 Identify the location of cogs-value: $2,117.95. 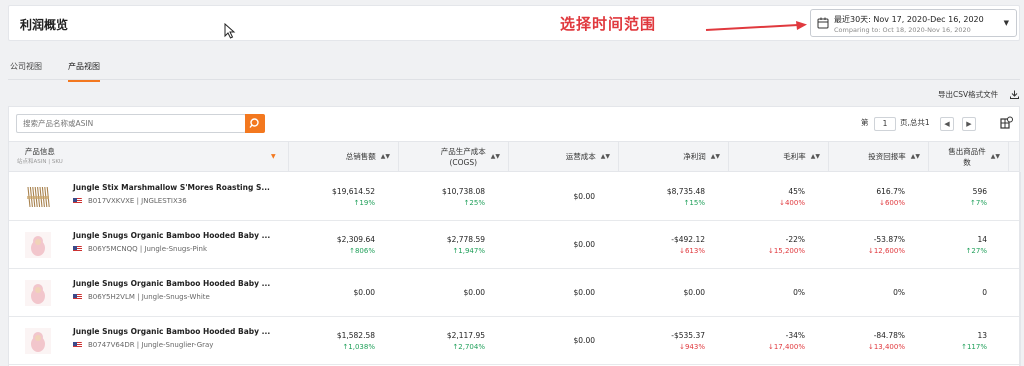
(465, 335).